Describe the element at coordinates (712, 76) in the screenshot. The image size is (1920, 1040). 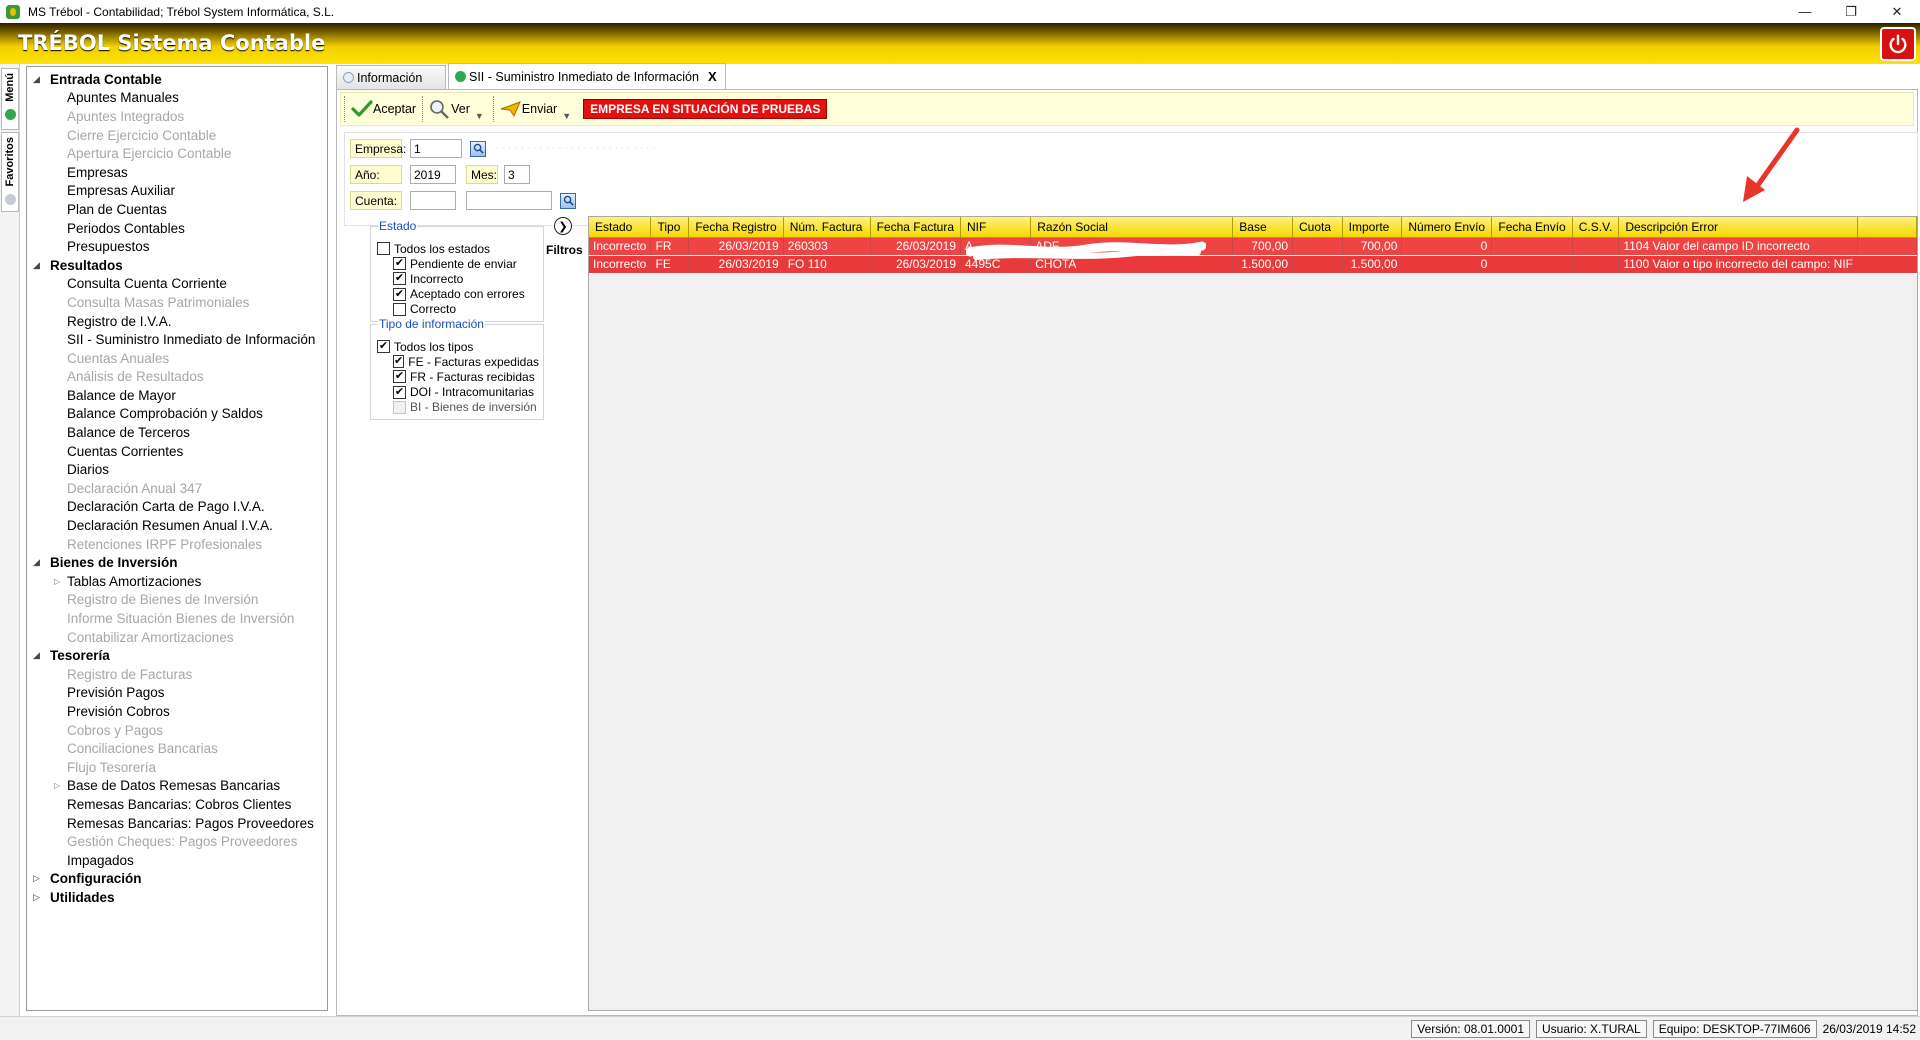
I see `tab-close-icon: X` at that location.